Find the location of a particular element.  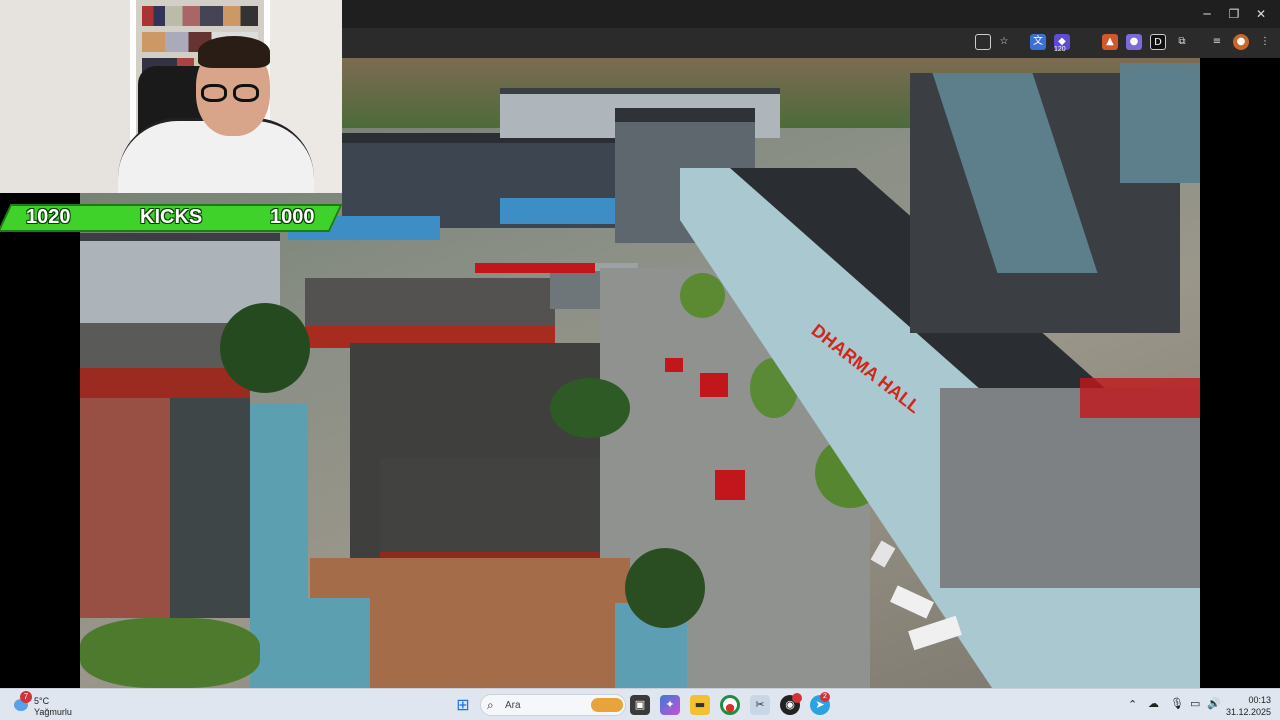

kicks-left-count: 1020 is located at coordinates (48, 217).